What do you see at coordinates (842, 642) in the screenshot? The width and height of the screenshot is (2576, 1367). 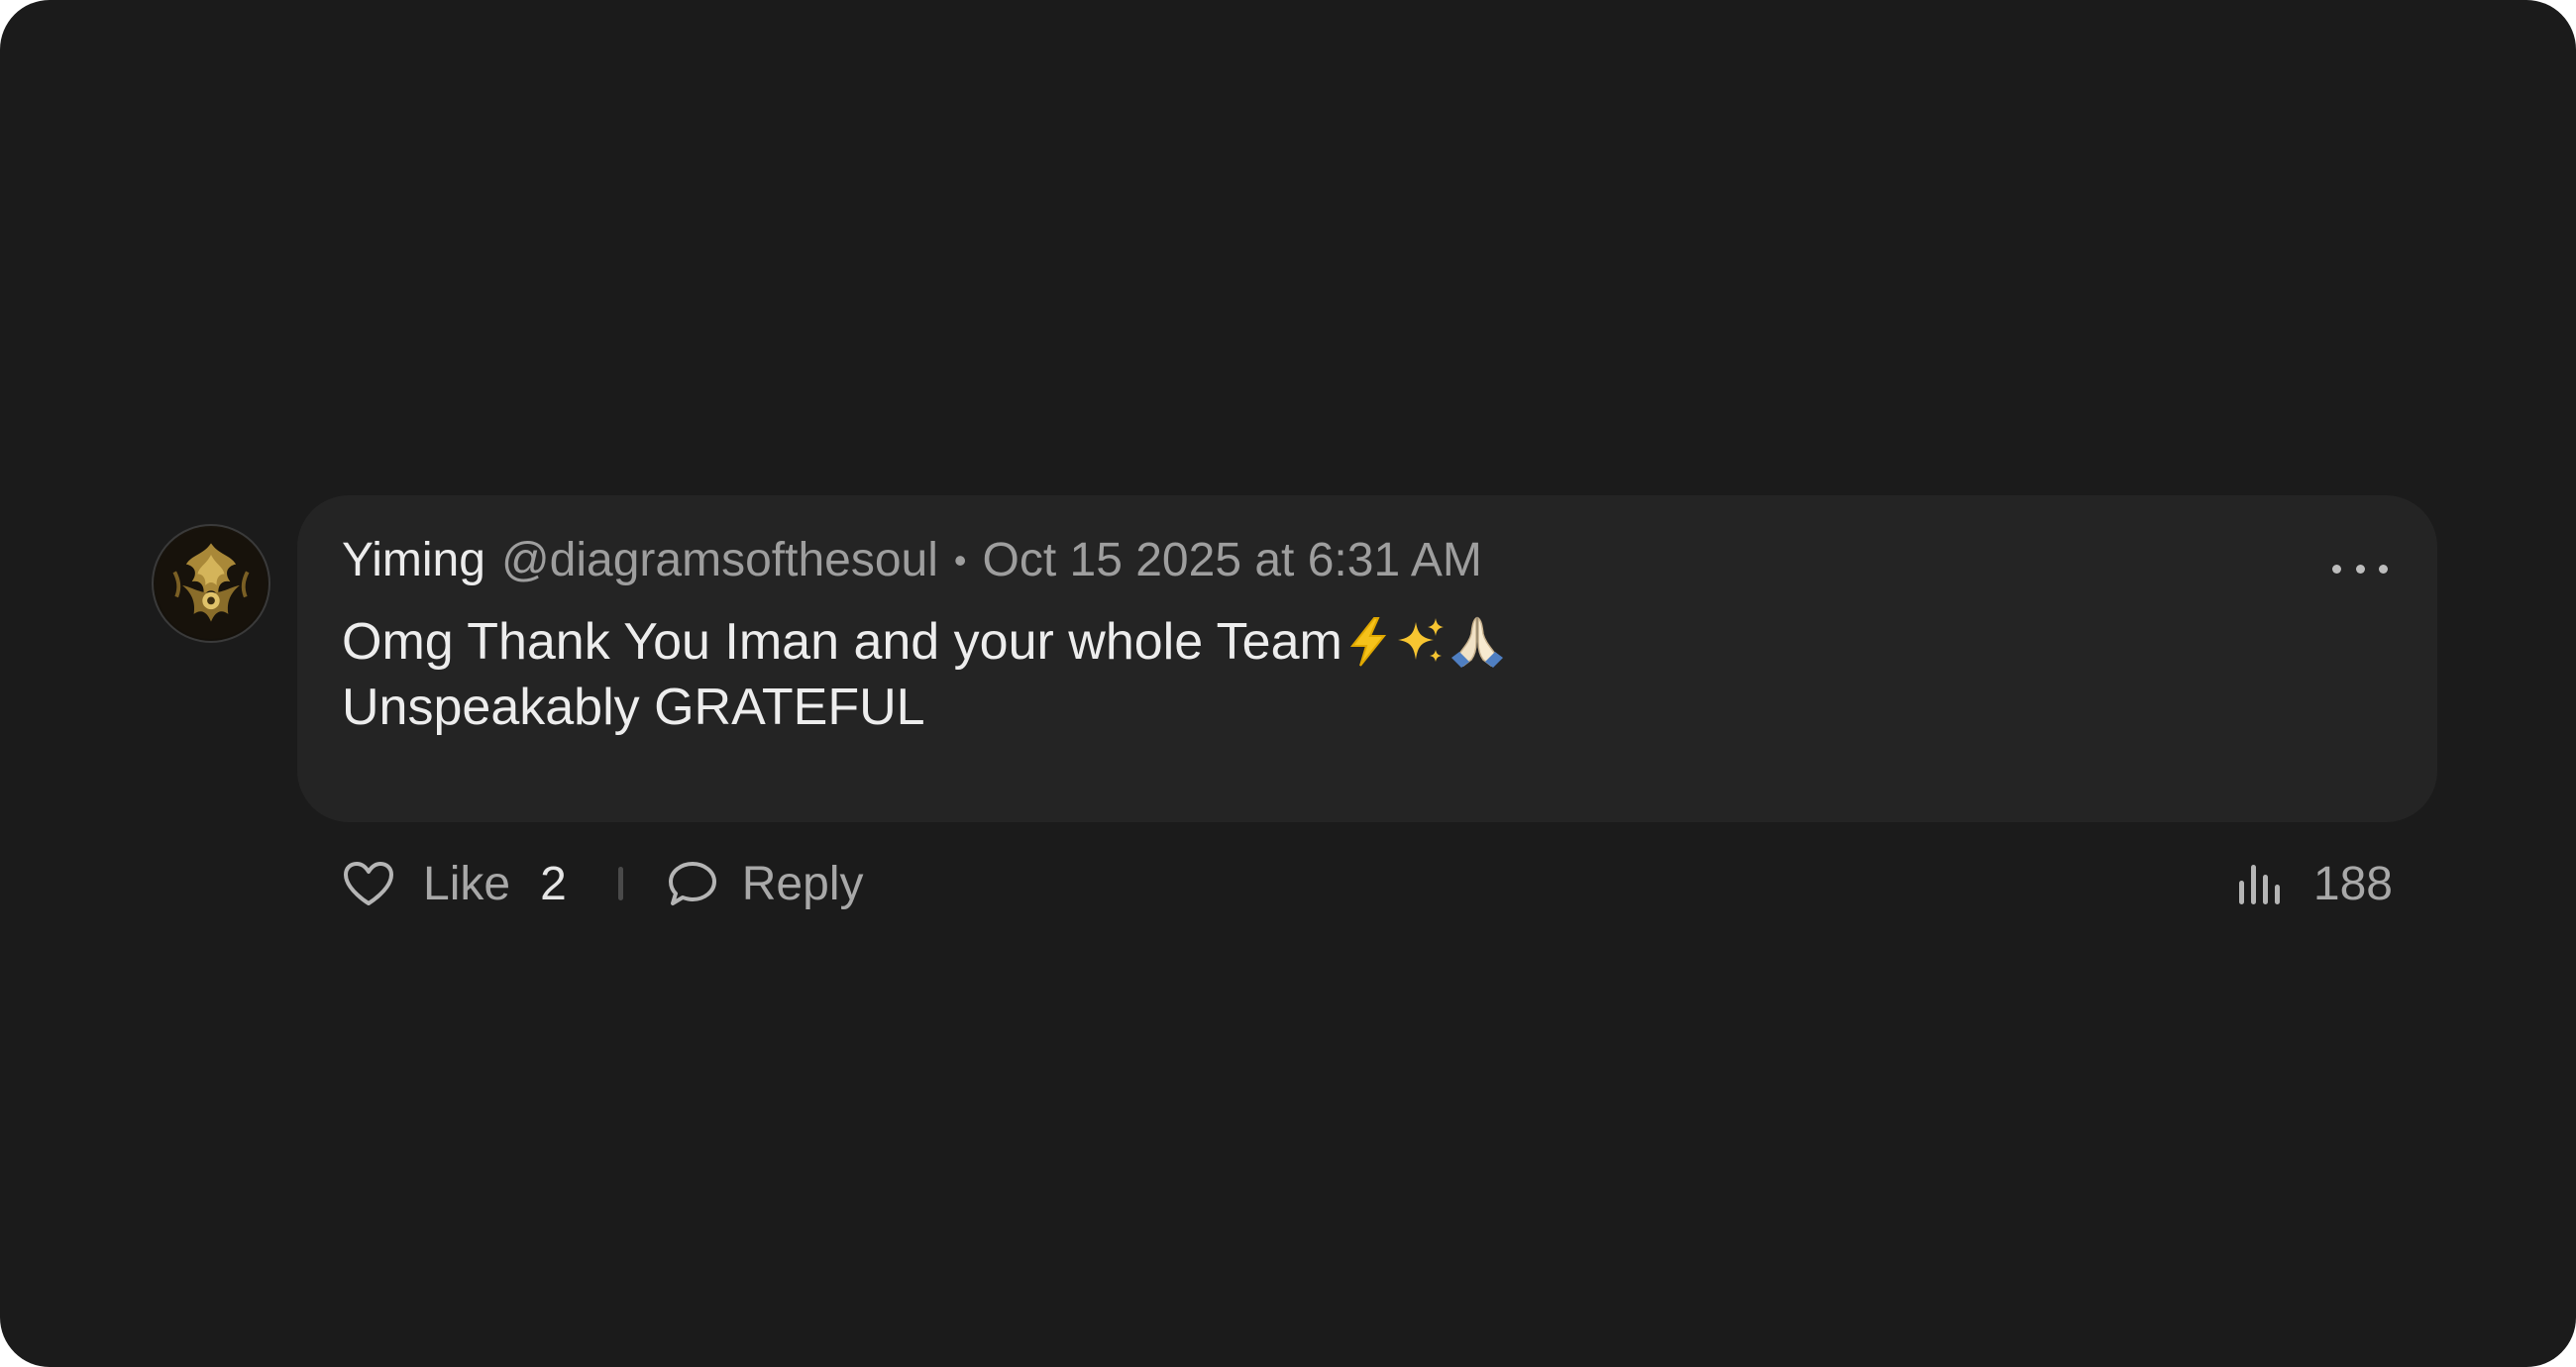 I see `comment-text-line-1: Omg Thank You Iman and your whole Team` at bounding box center [842, 642].